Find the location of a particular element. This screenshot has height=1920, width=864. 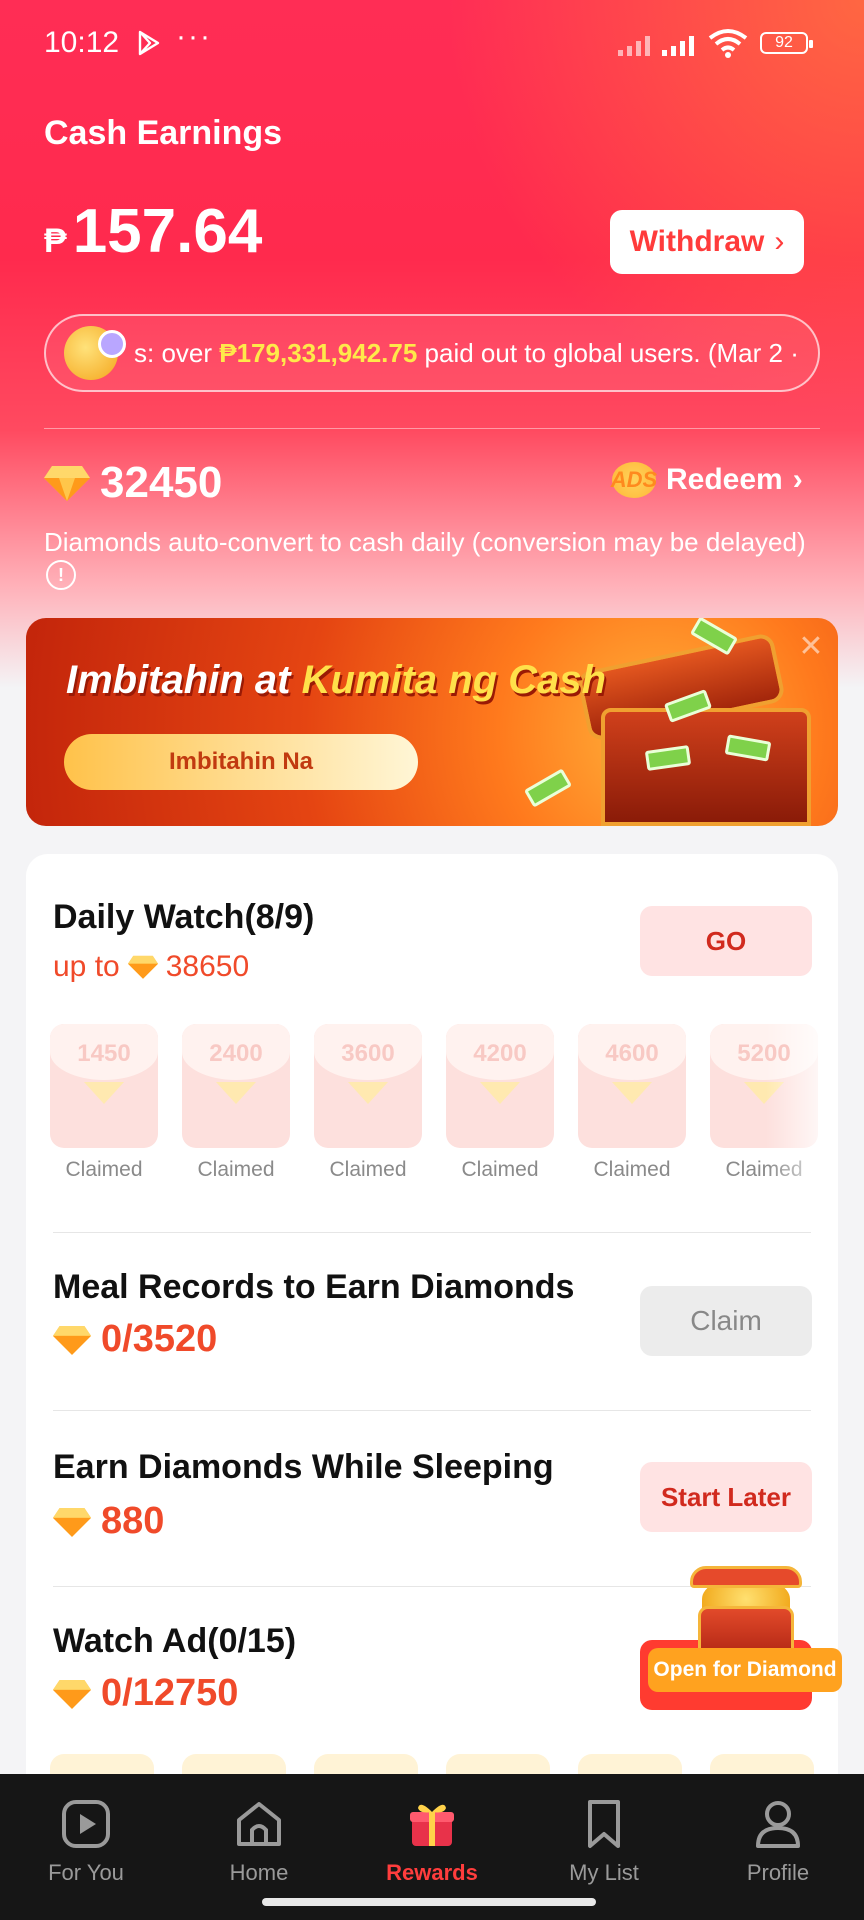

nav-my-list: My List is located at coordinates (604, 1842).